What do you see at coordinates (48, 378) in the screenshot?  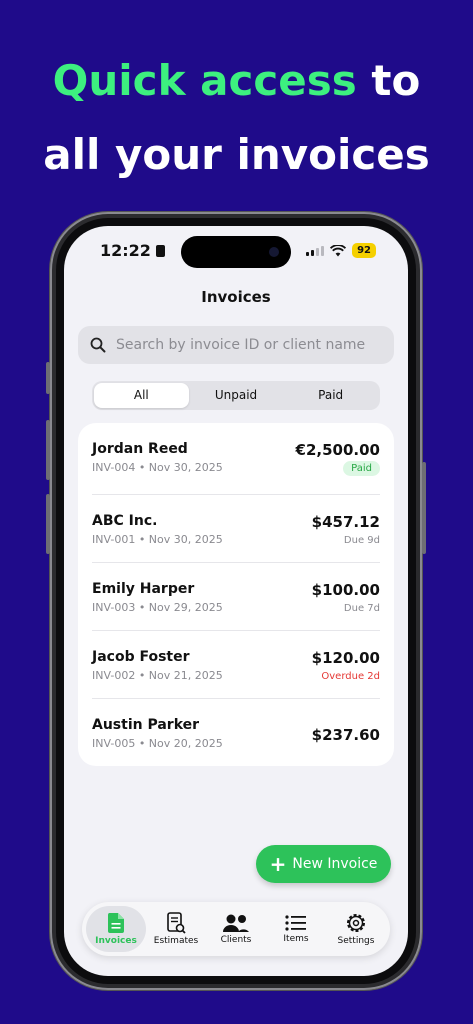 I see `action-button` at bounding box center [48, 378].